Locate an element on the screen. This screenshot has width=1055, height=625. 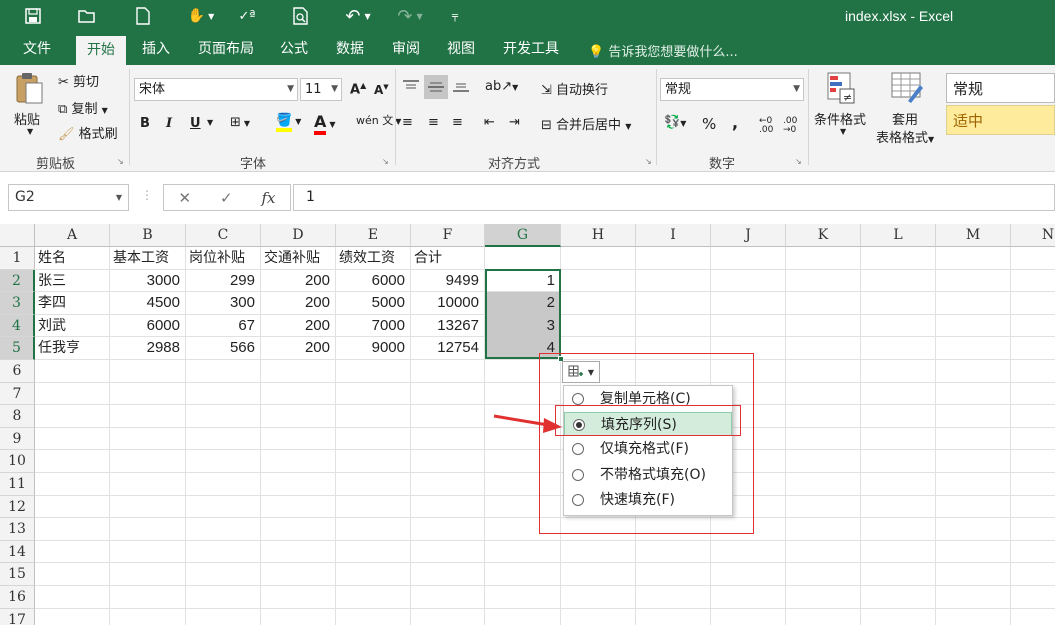
column-header-k: K is located at coordinates (823, 235).